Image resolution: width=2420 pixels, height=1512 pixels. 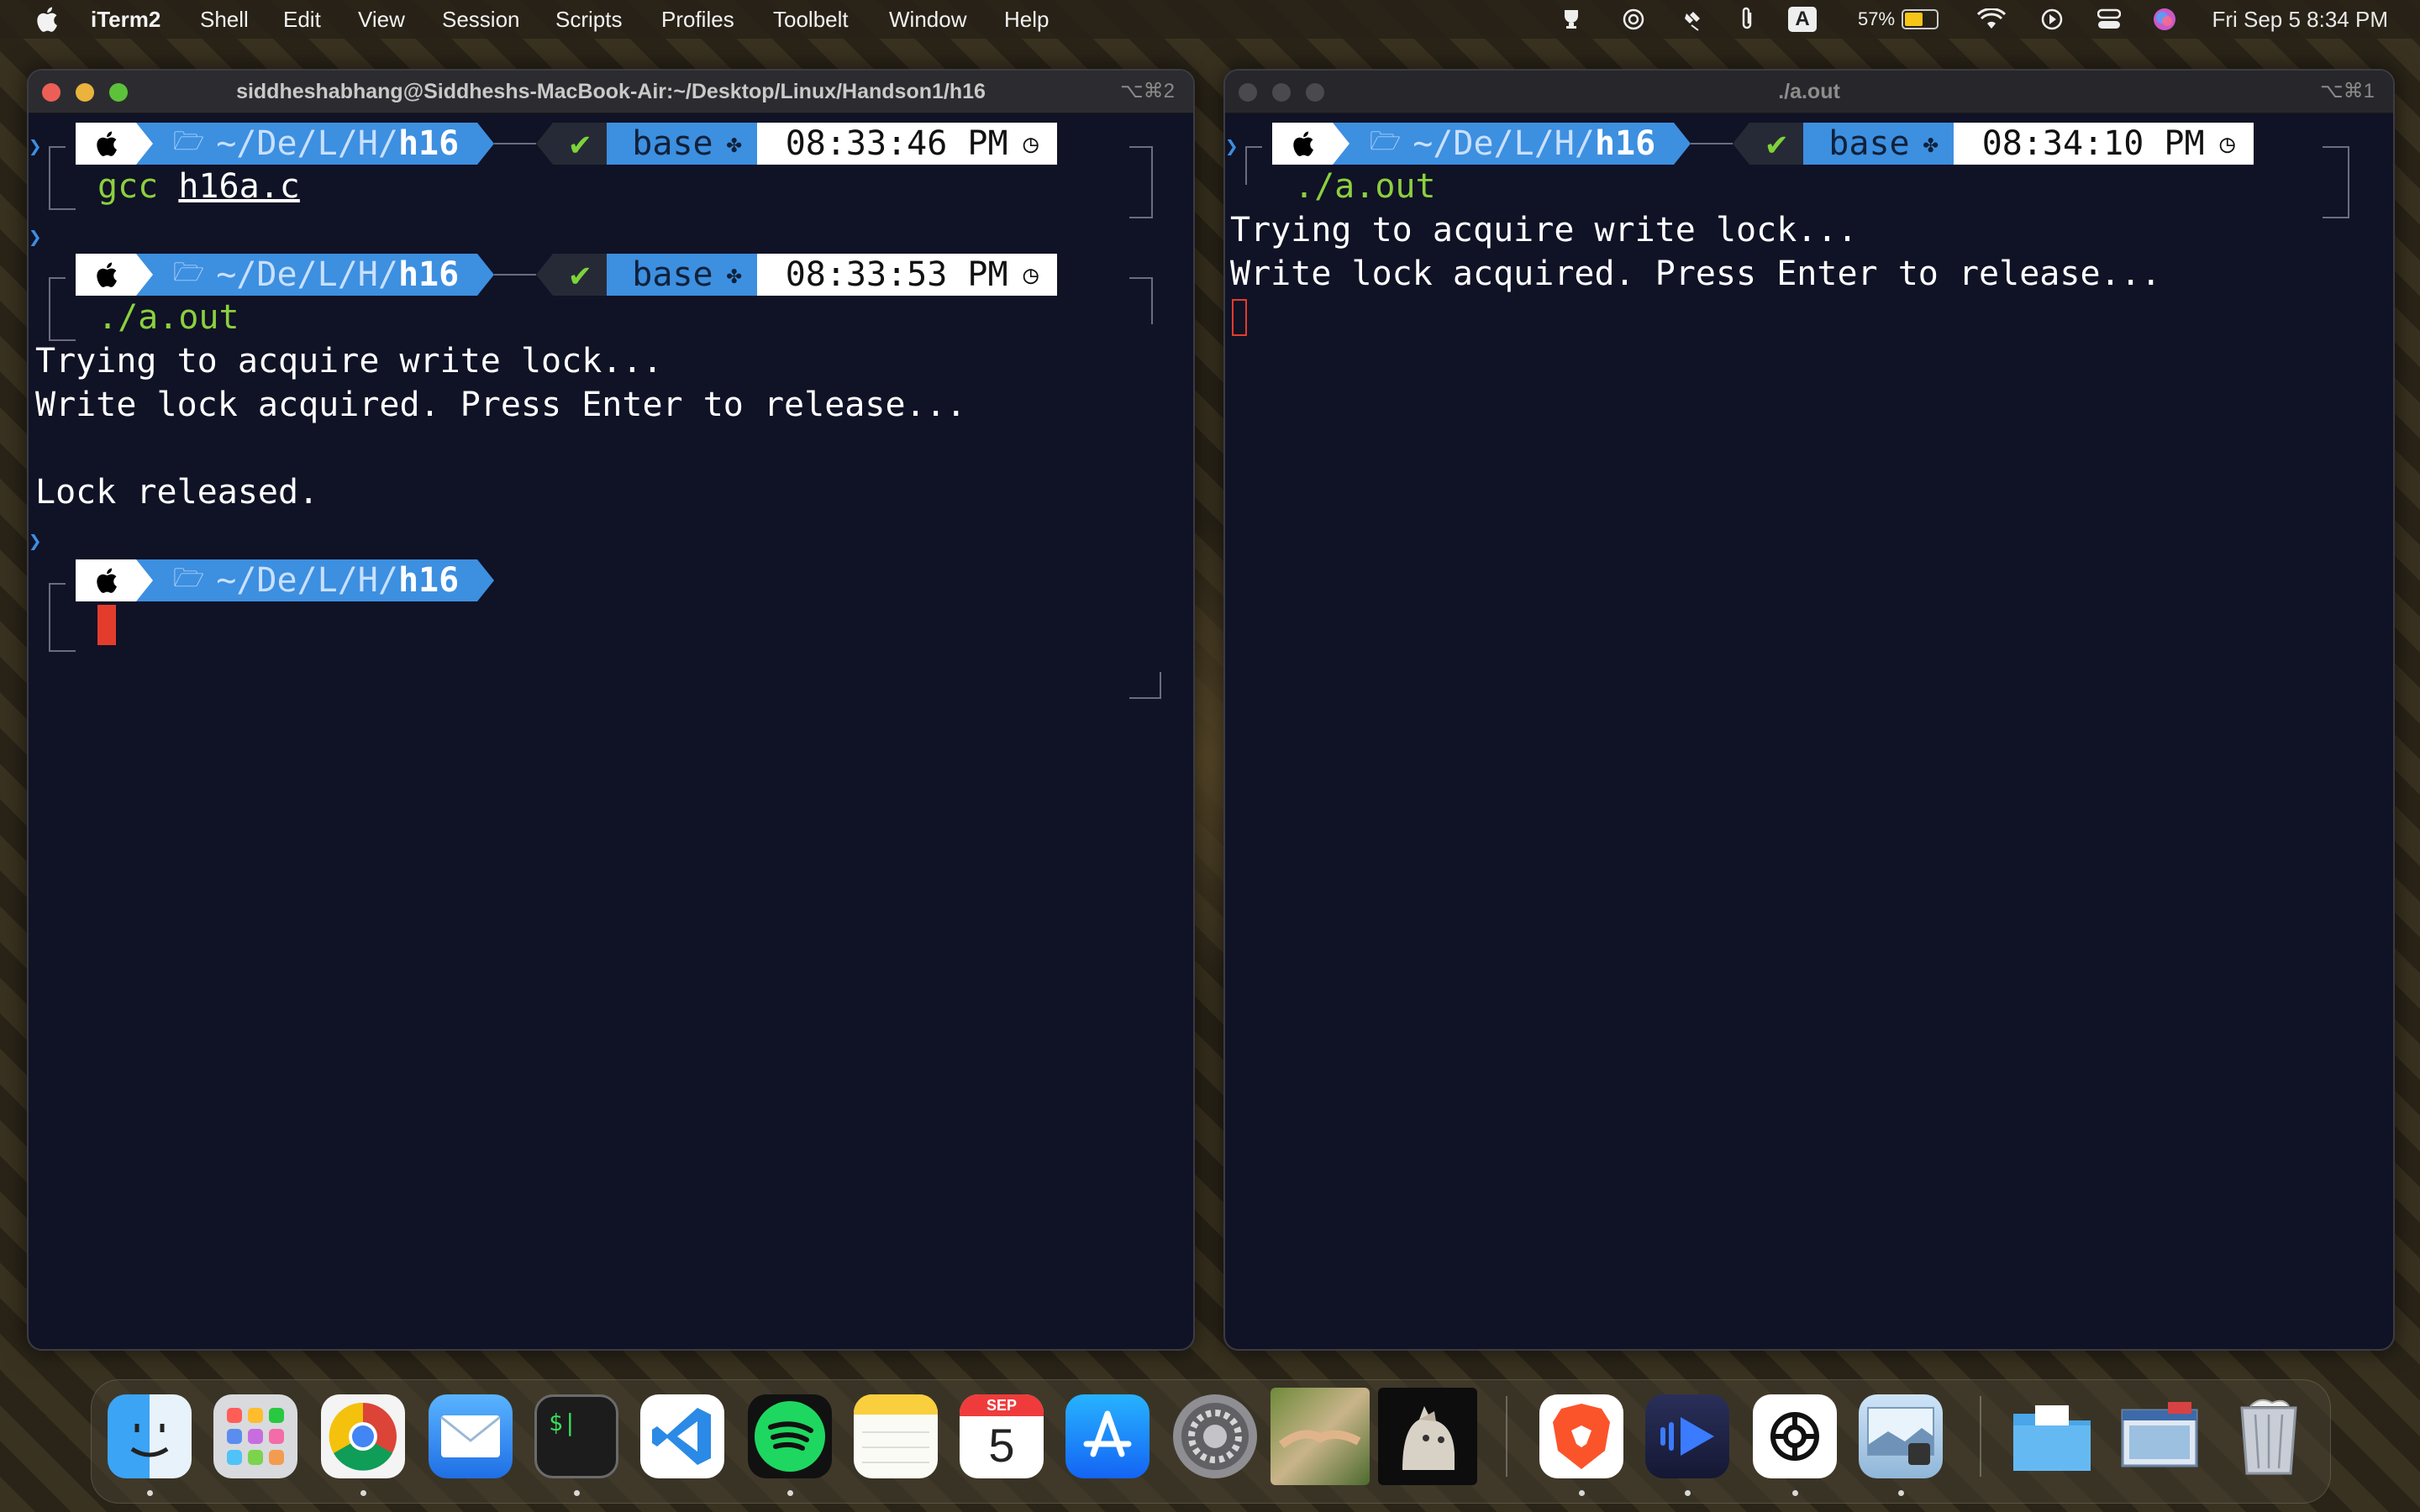 I want to click on finder-icon, so click(x=150, y=1436).